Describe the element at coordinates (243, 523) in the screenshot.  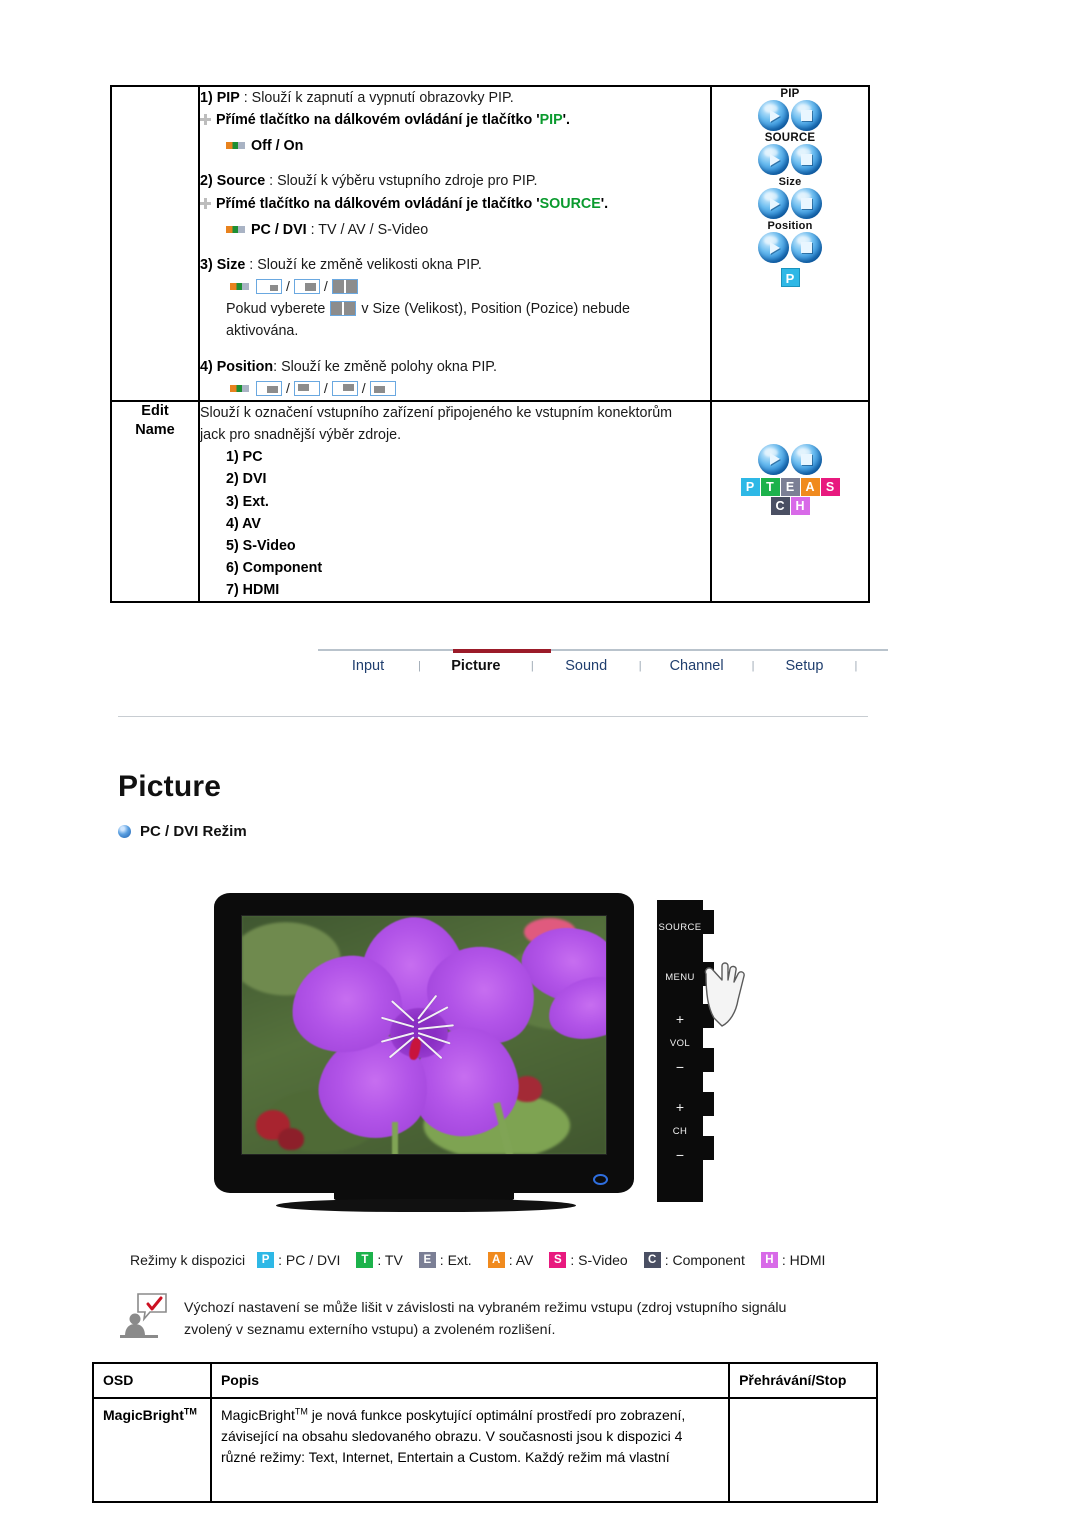
I see `edit-name-item: 4) AV` at that location.